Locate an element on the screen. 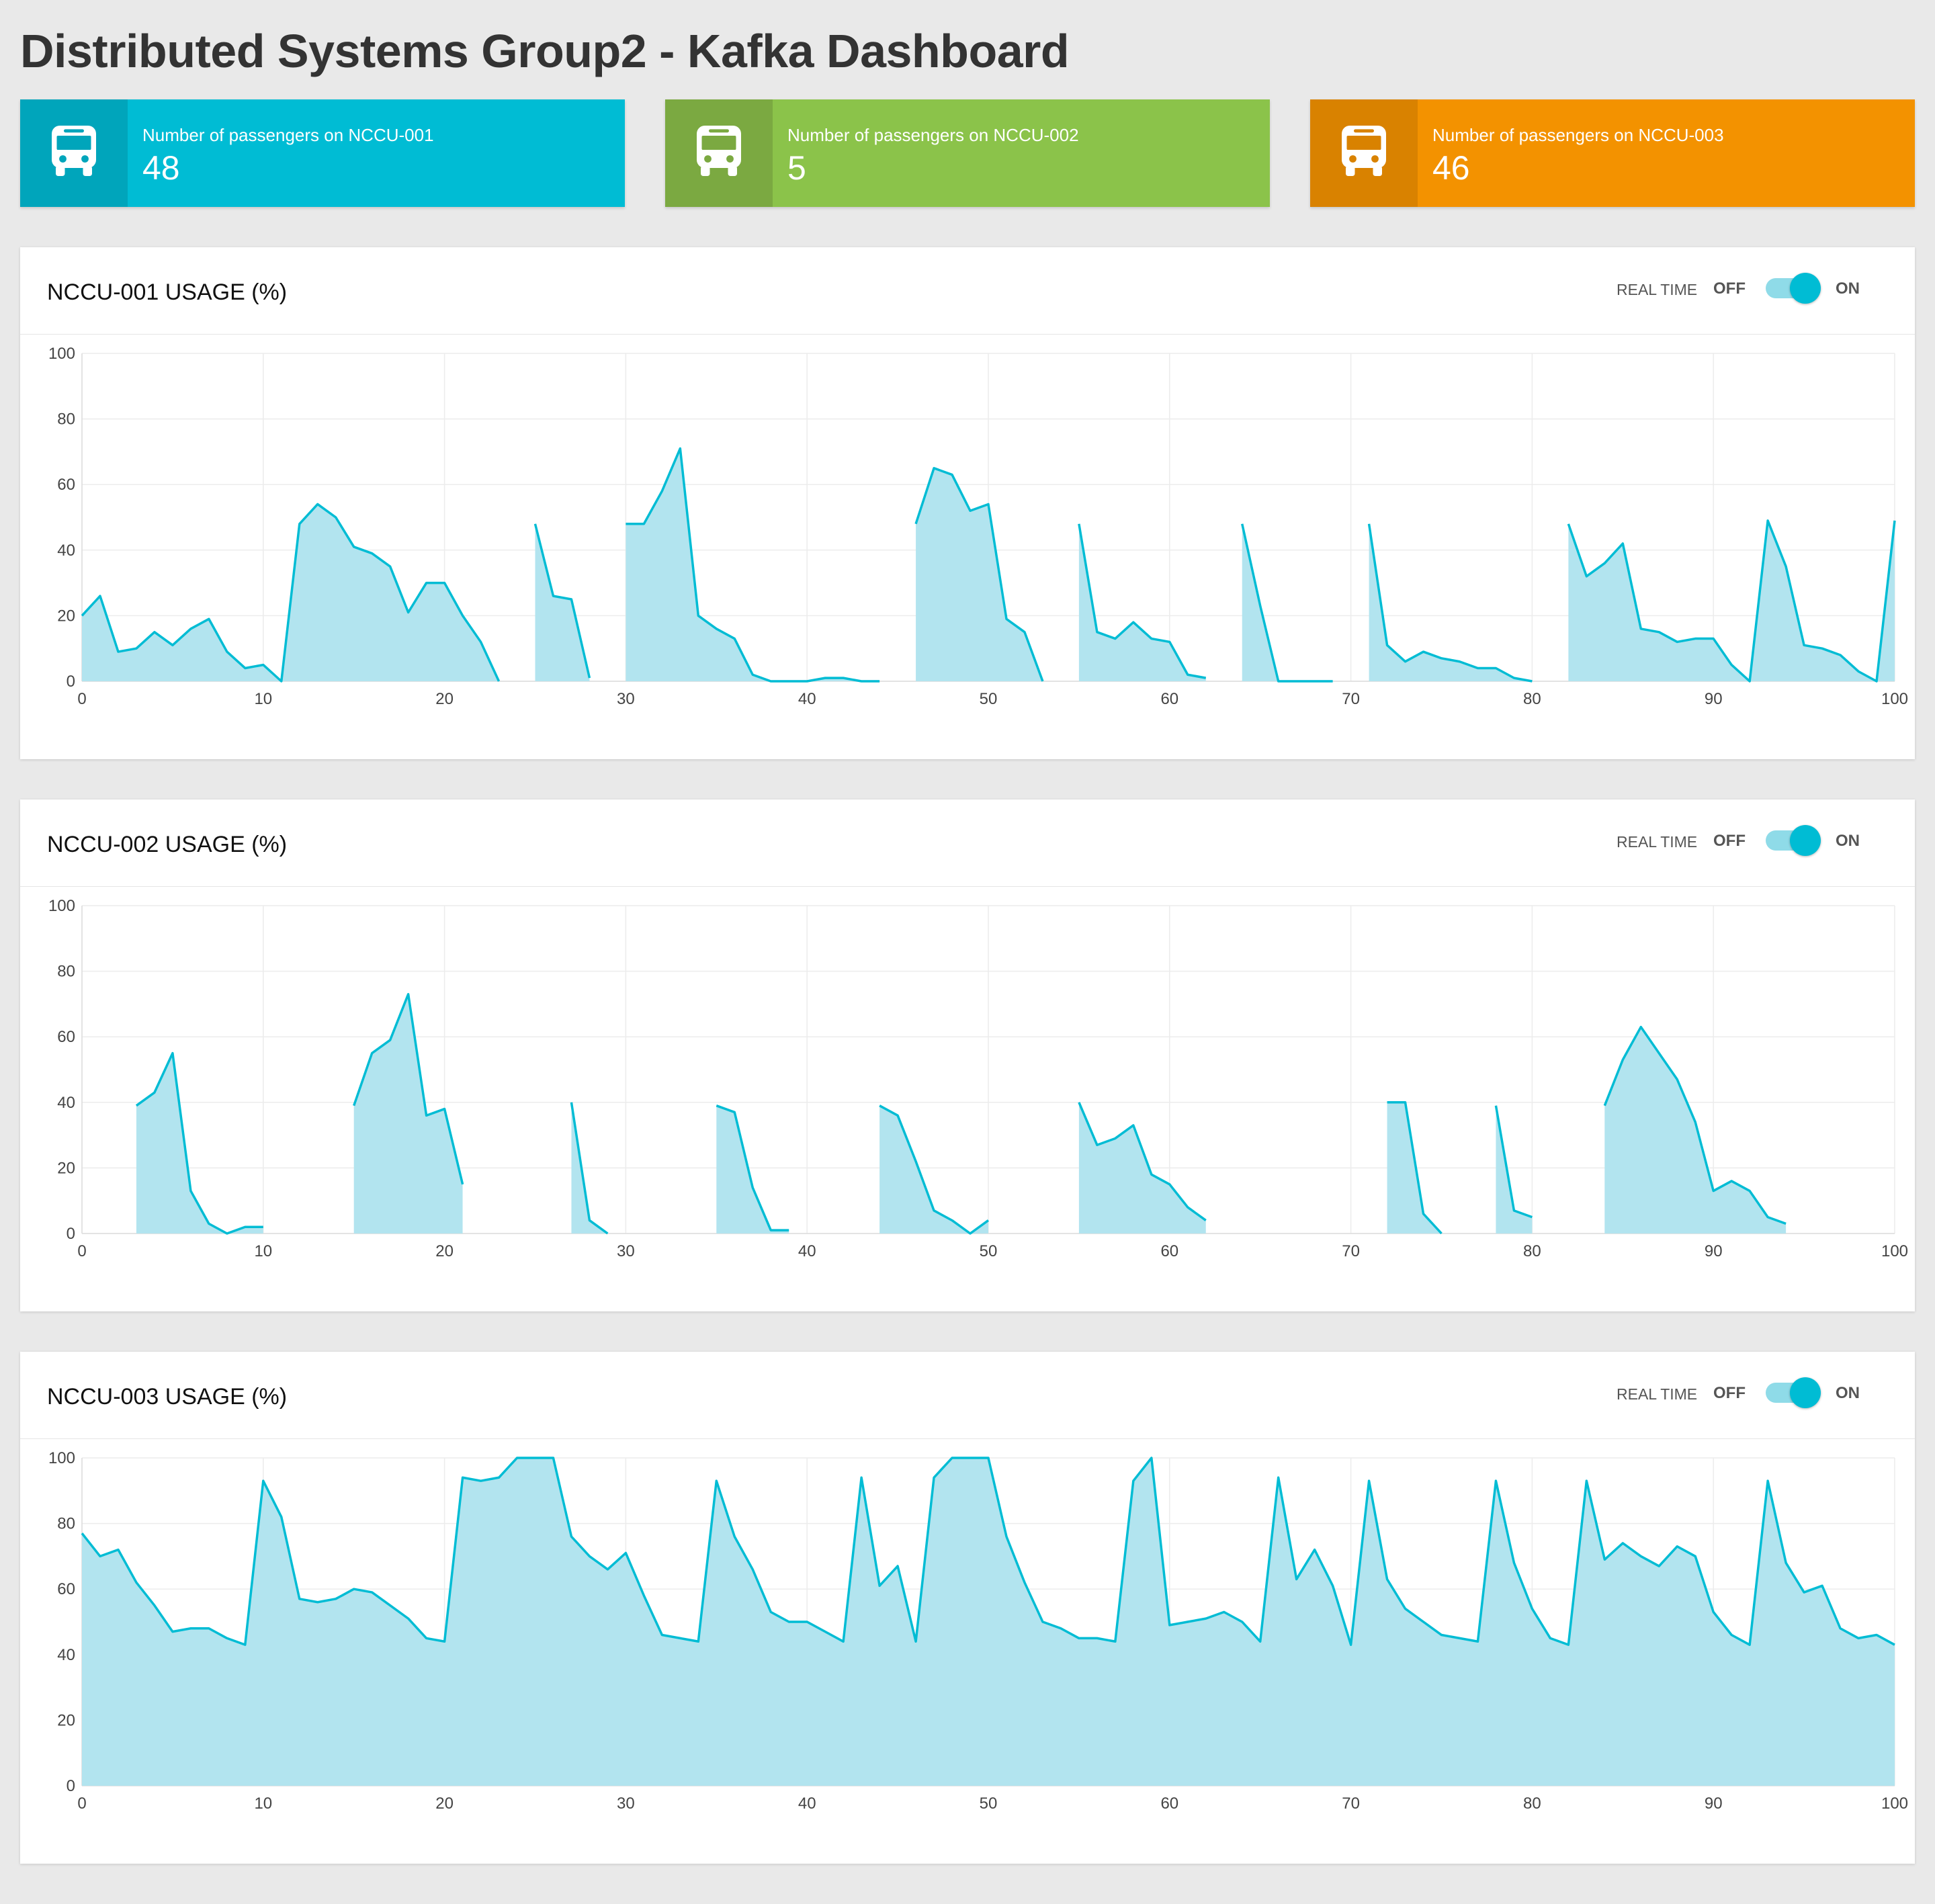 The height and width of the screenshot is (1904, 1935). card-title: NCCU-003 USAGE (%) is located at coordinates (167, 1397).